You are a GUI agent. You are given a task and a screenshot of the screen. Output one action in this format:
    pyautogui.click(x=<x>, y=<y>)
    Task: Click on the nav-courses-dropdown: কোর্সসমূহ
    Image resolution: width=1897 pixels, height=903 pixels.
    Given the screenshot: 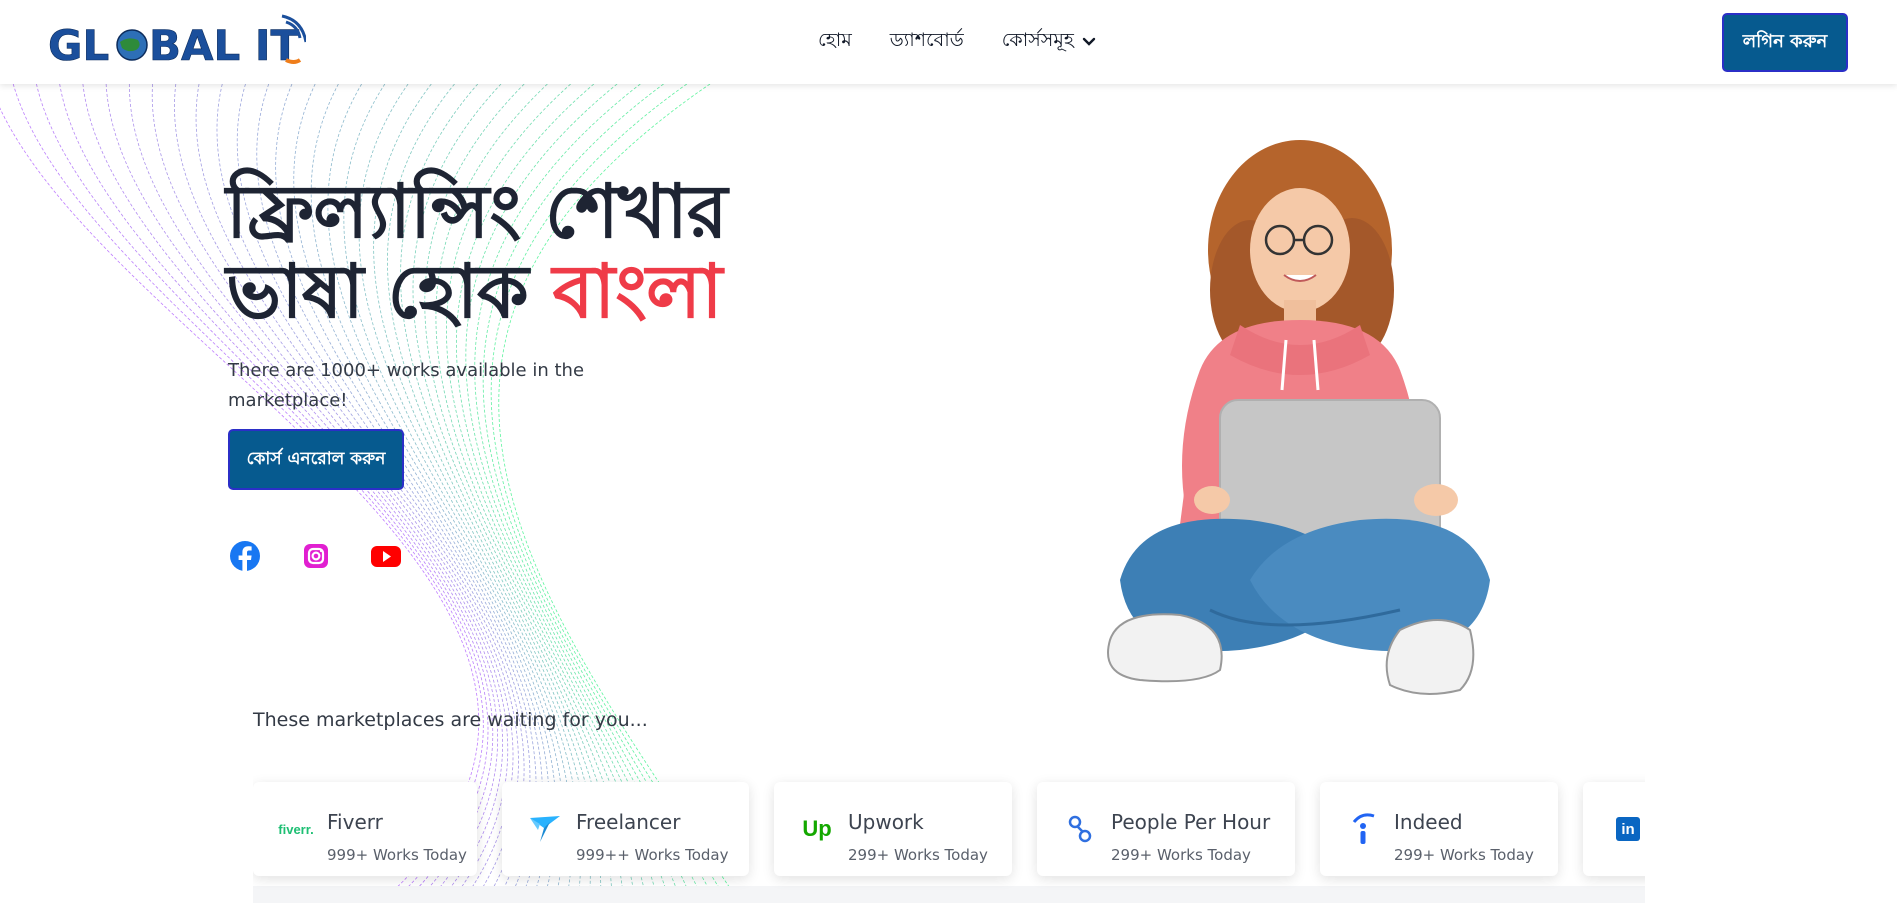 What is the action you would take?
    pyautogui.click(x=1049, y=42)
    